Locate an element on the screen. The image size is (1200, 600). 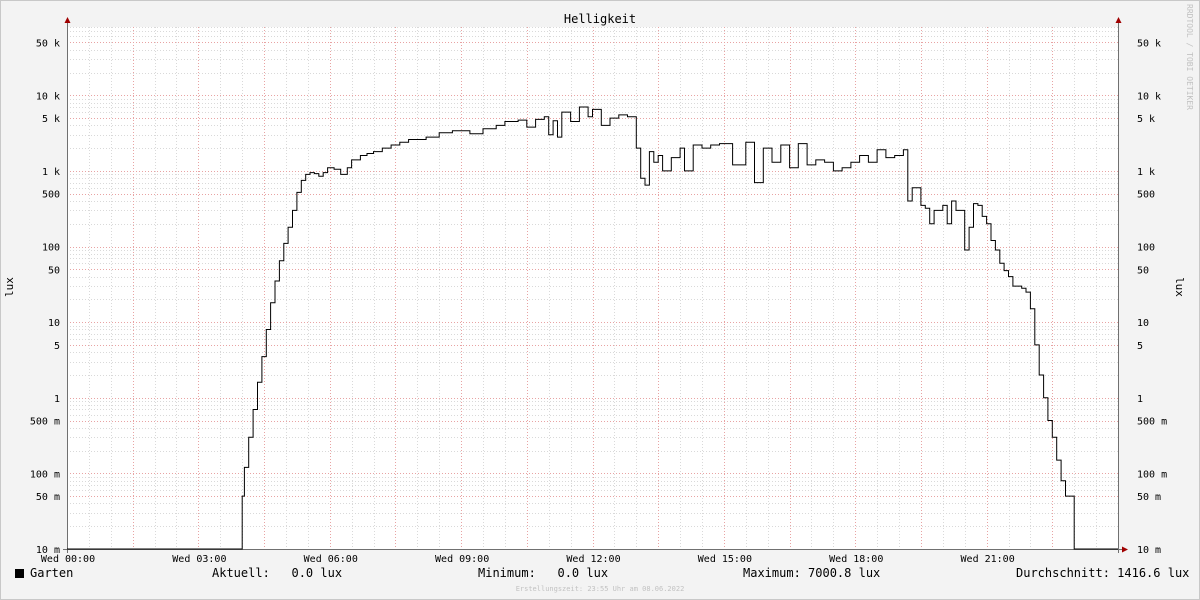
footer-timestamp: Erstellungszeit: 23:55 Uhr am 08.06.2022 is located at coordinates (600, 589).